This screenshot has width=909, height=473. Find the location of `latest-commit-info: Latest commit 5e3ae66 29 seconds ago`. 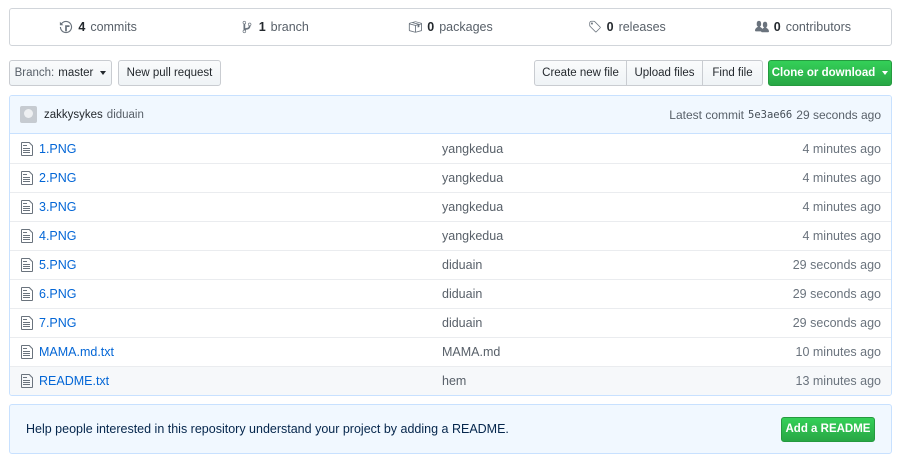

latest-commit-info: Latest commit 5e3ae66 29 seconds ago is located at coordinates (775, 115).